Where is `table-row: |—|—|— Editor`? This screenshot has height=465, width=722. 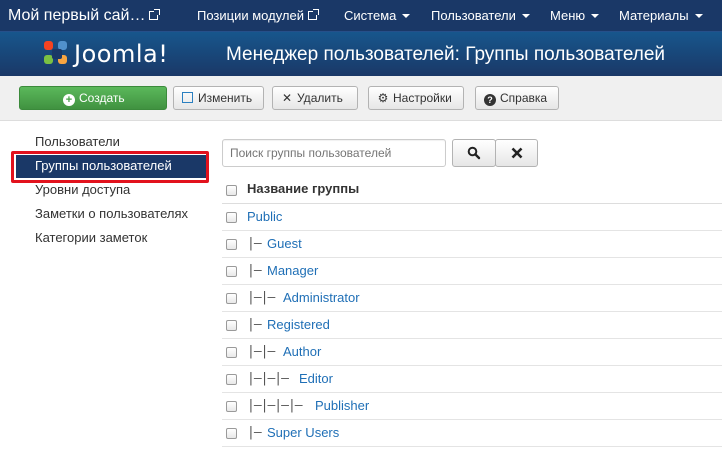 table-row: |—|—|— Editor is located at coordinates (472, 379).